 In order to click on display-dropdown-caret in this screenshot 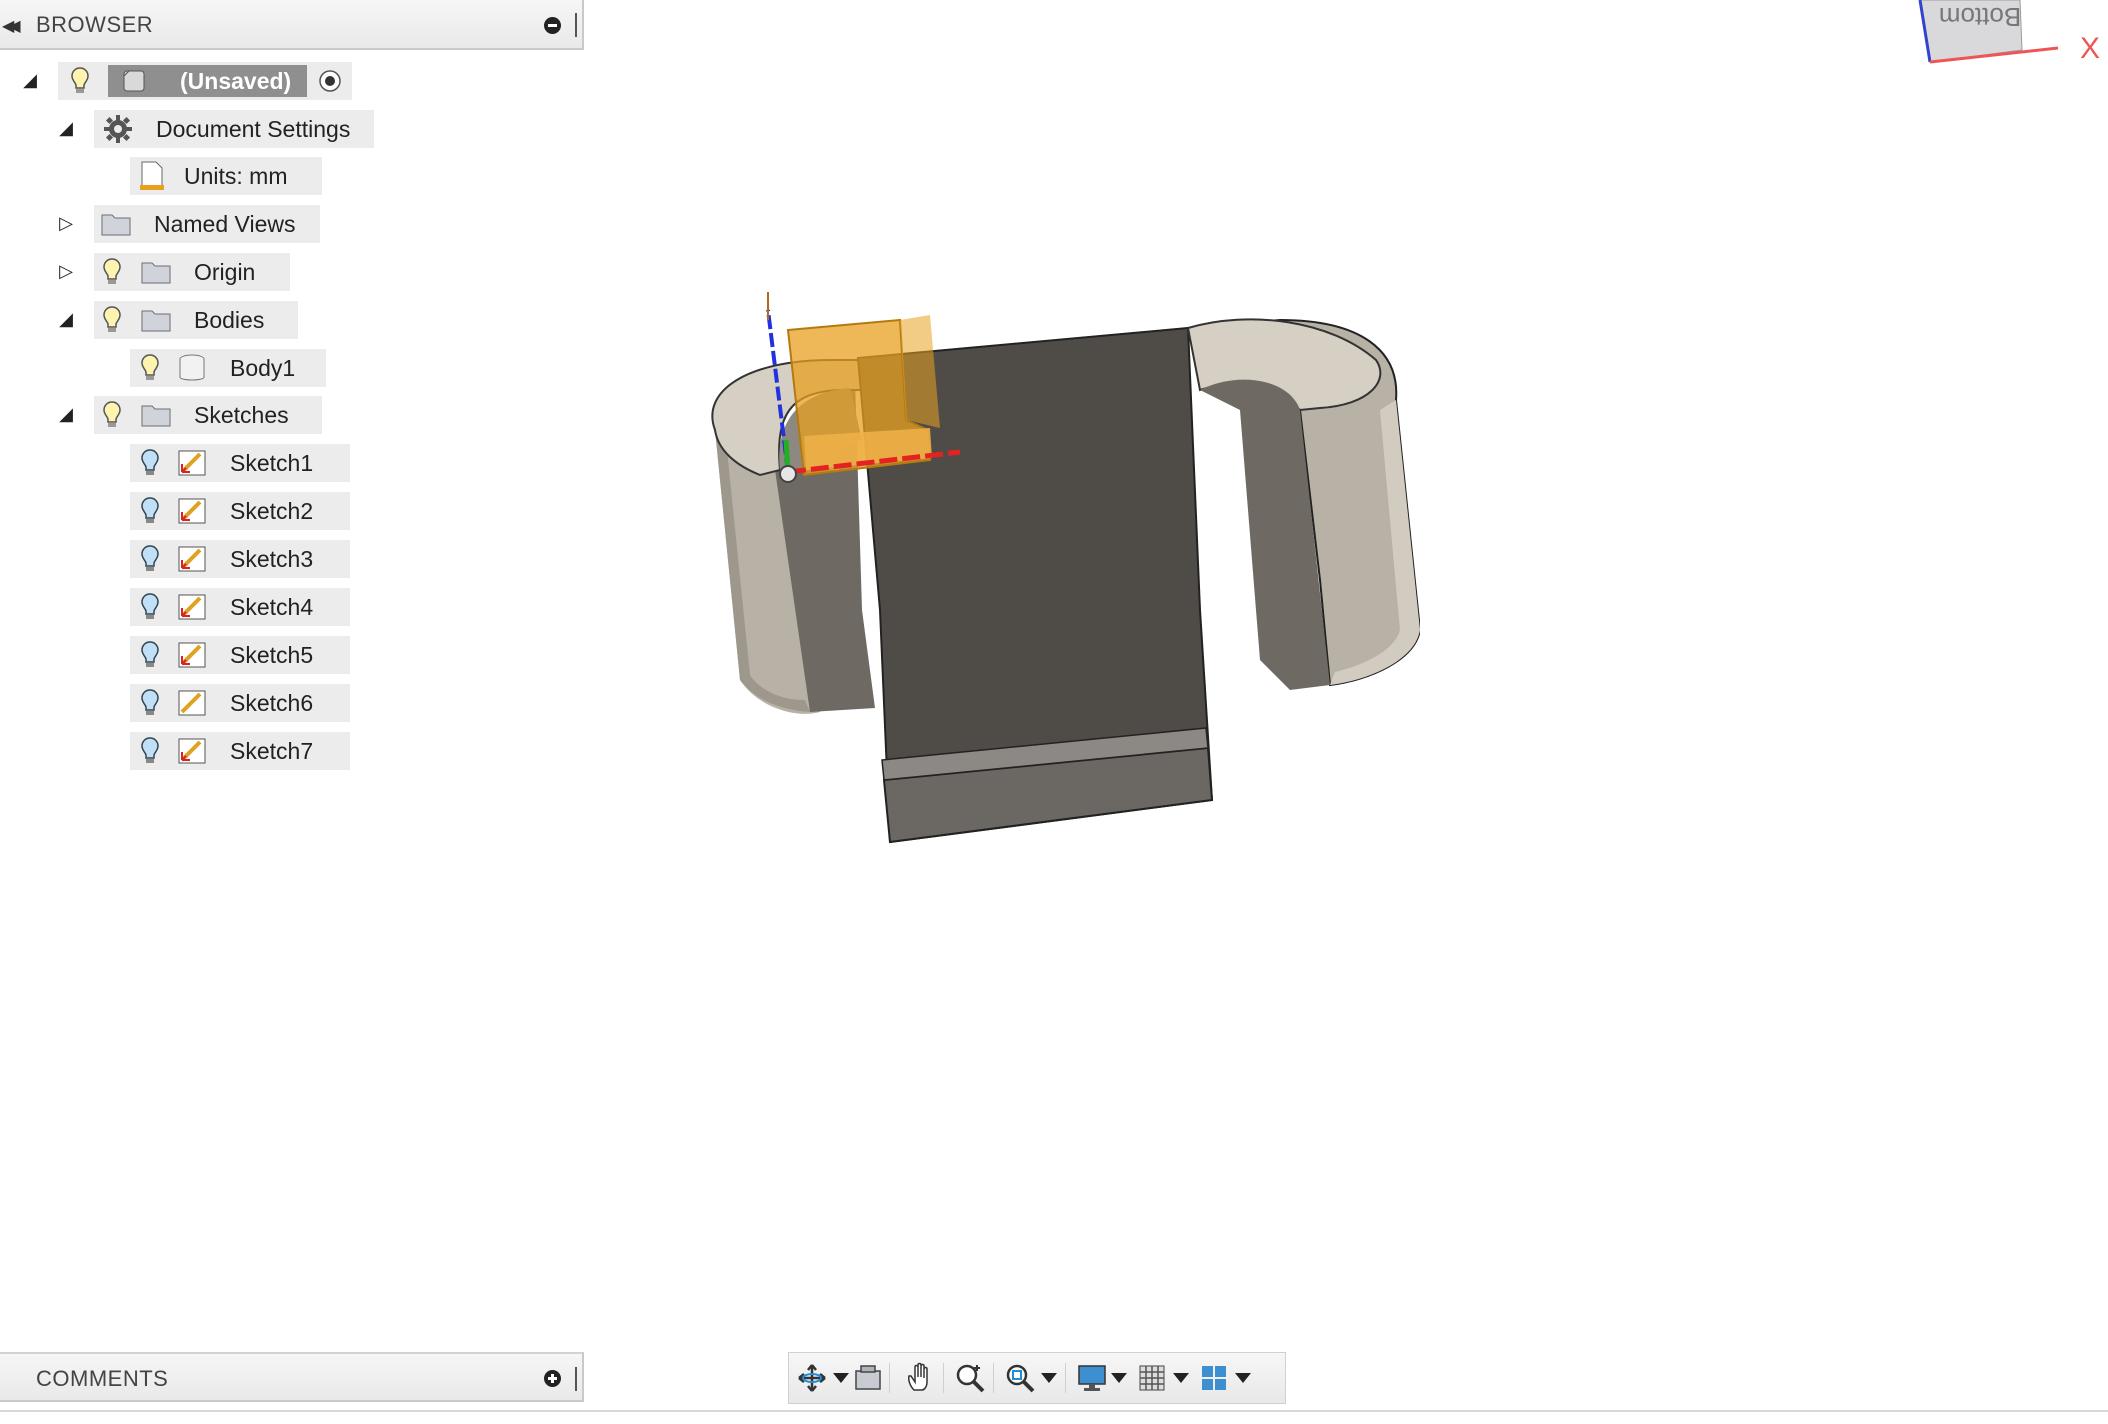, I will do `click(1119, 1378)`.